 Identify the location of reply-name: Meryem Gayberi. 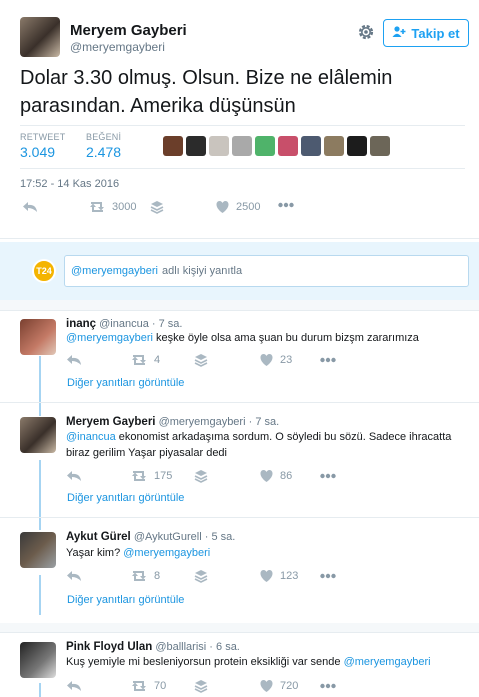
(111, 422).